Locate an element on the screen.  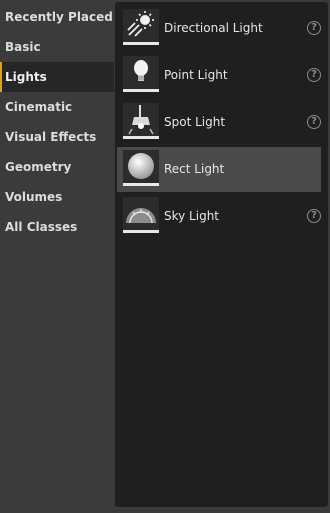
category-all-classes: All Classes is located at coordinates (57, 227).